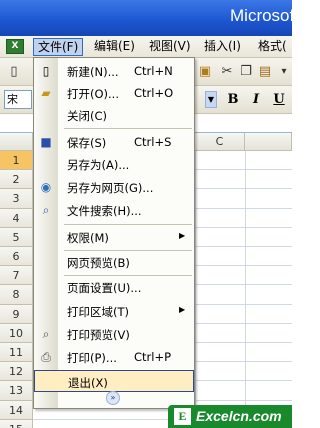 The height and width of the screenshot is (428, 320). Describe the element at coordinates (114, 115) in the screenshot. I see `menu-item-close: 关闭(C)` at that location.